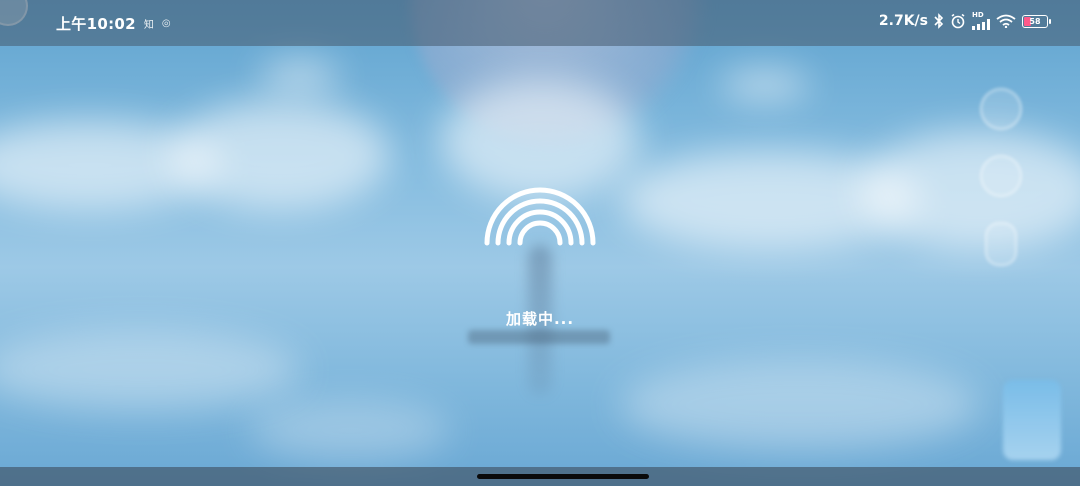 Image resolution: width=1080 pixels, height=486 pixels. I want to click on character-icon, so click(1001, 244).